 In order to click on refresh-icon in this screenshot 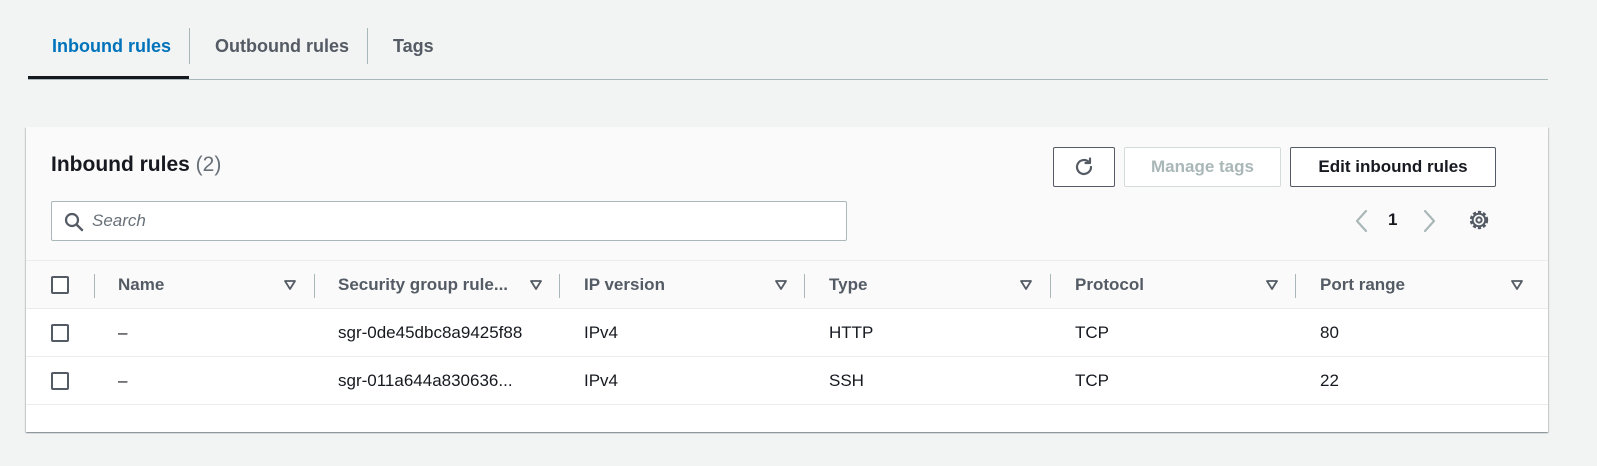, I will do `click(1084, 166)`.